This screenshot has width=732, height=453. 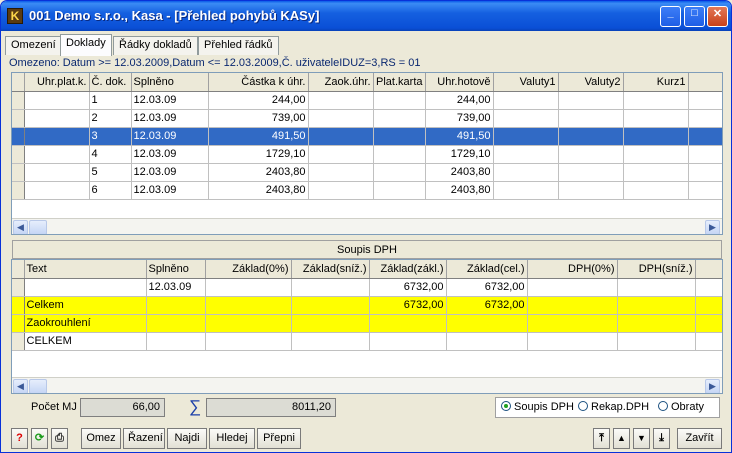 I want to click on soupis-horizontal-scrollbar: ◀ ▶, so click(x=367, y=385).